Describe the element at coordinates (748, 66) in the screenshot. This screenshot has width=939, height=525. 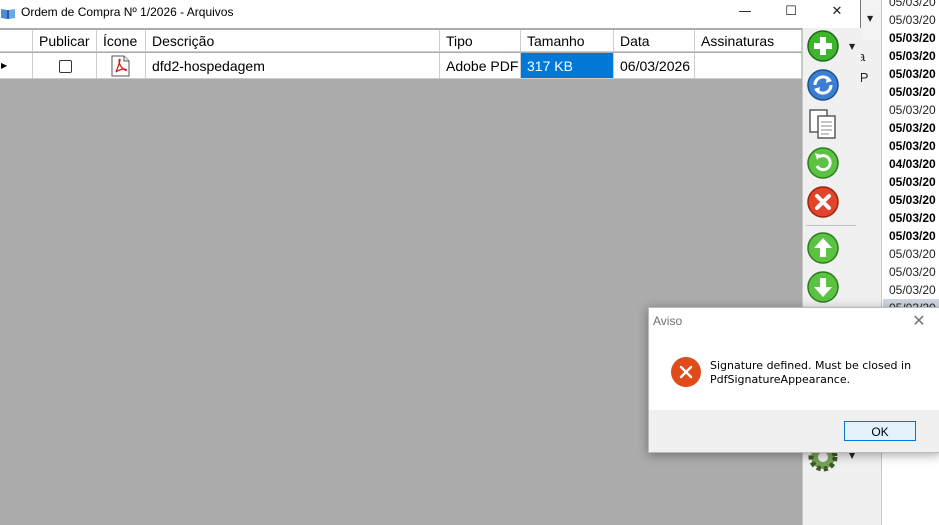
I see `assinaturas-cell` at that location.